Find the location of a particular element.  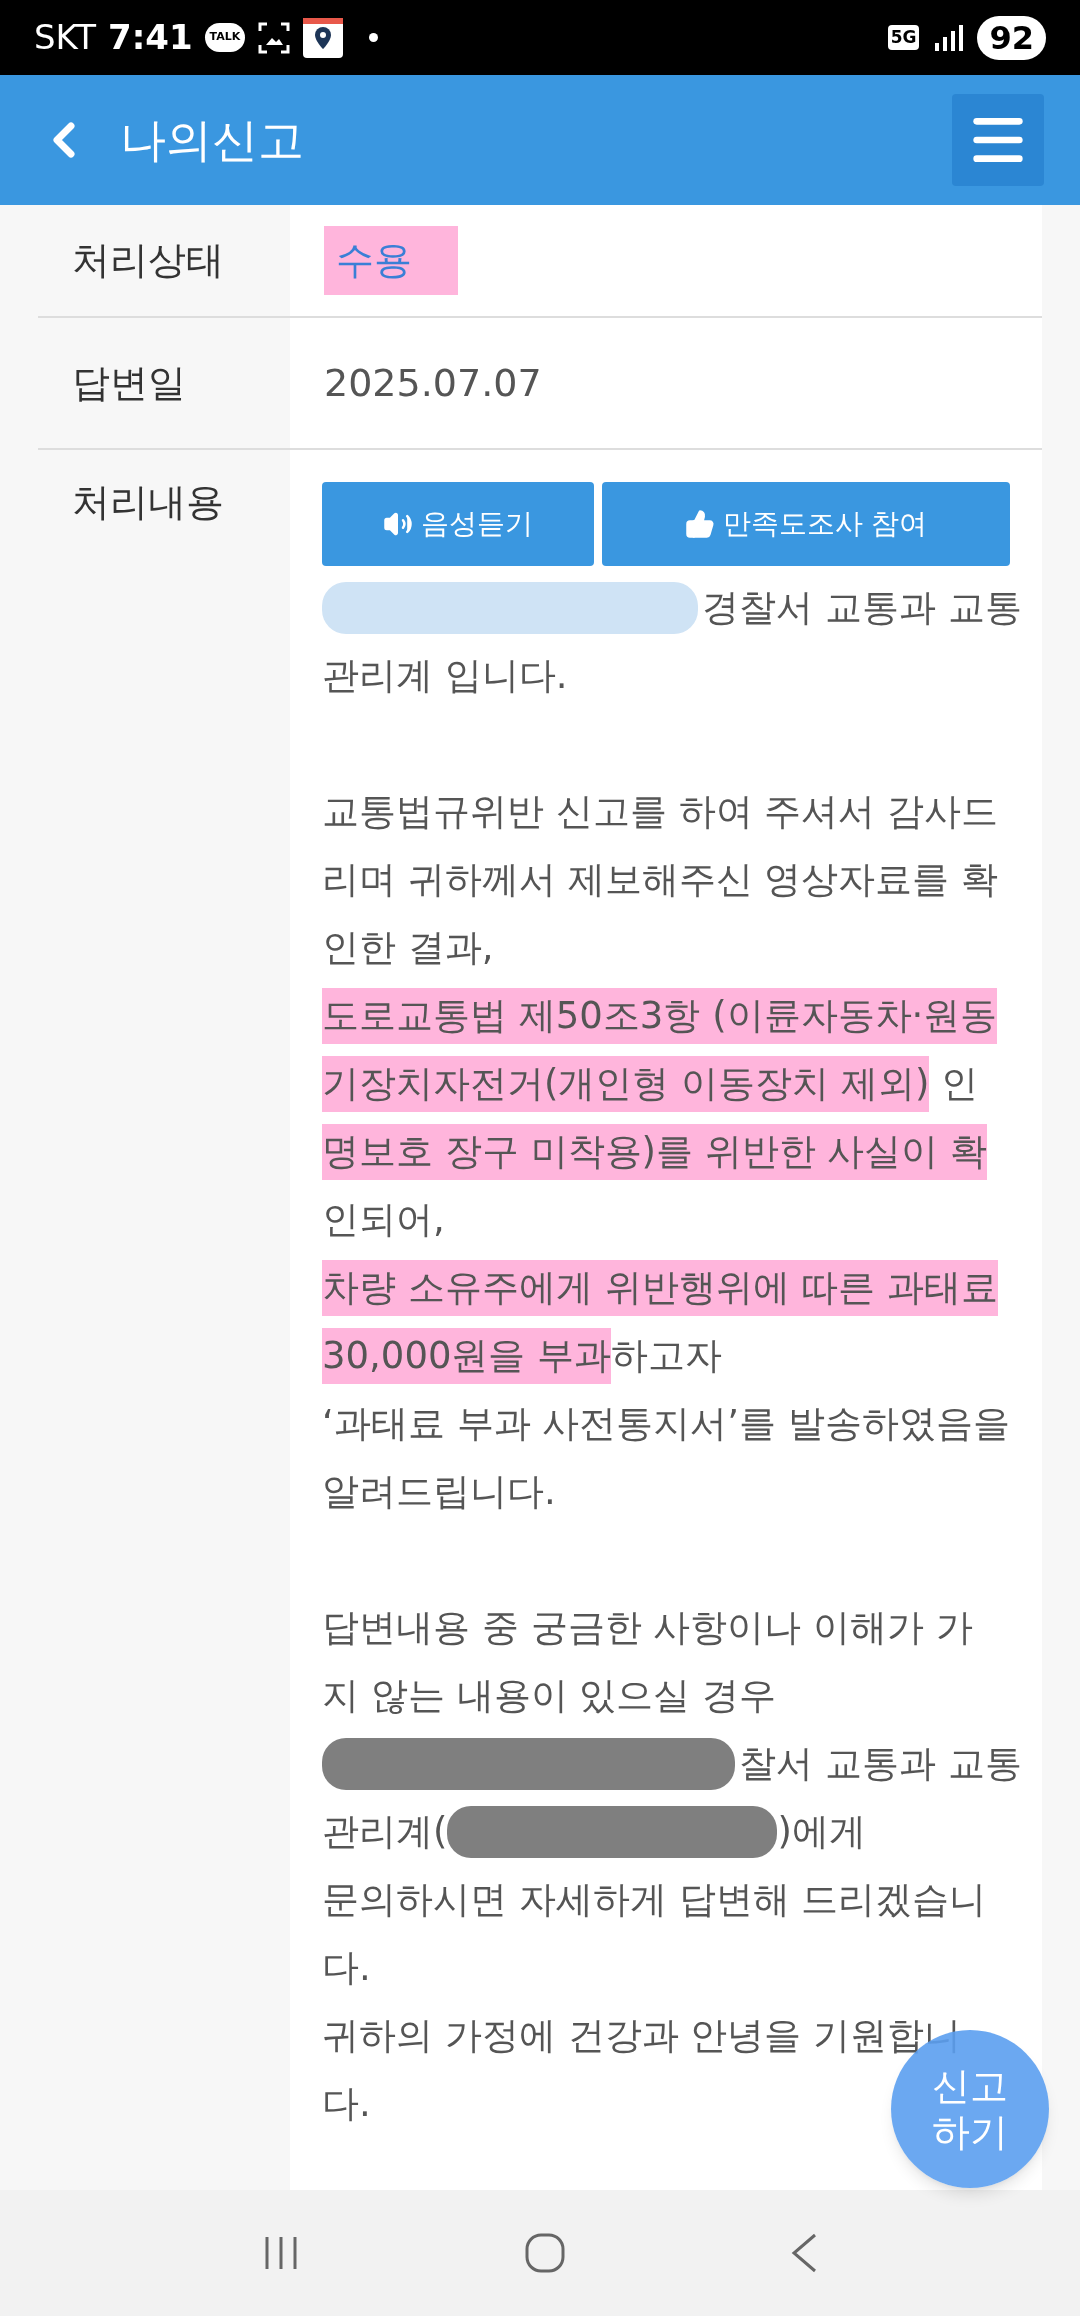

page-title: 나의신고 is located at coordinates (212, 140).